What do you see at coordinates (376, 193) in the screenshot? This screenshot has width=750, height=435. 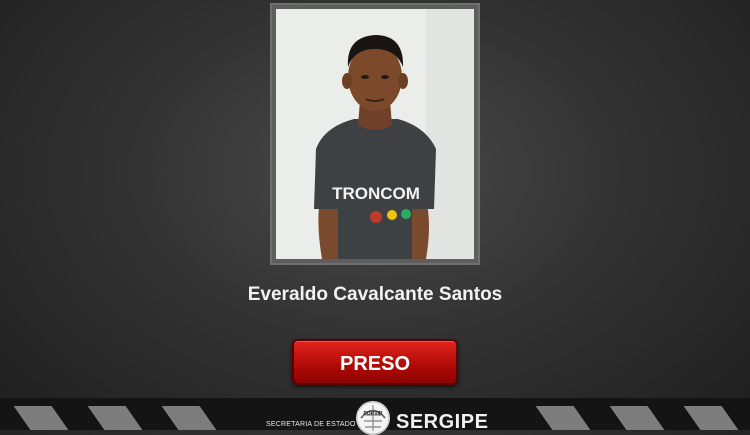 I see `shirt-print-text: TRONCOM` at bounding box center [376, 193].